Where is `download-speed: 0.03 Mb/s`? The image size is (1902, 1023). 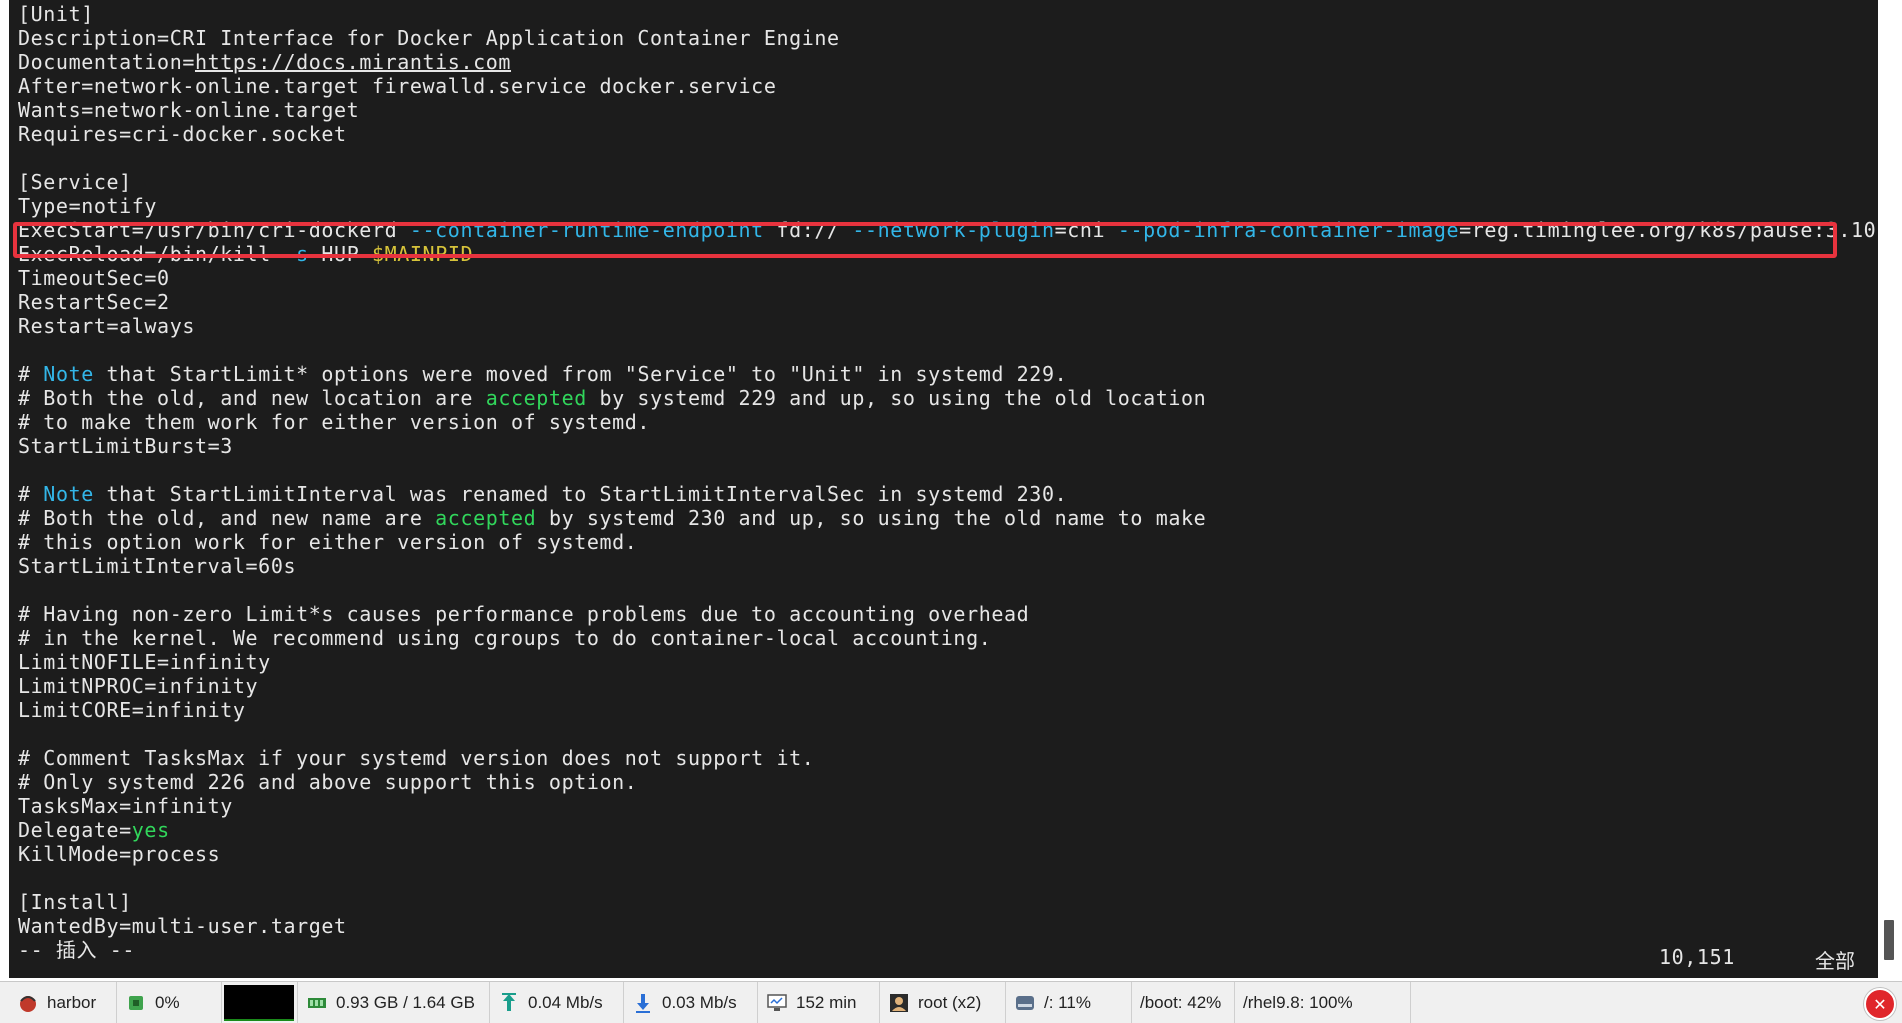 download-speed: 0.03 Mb/s is located at coordinates (699, 1002).